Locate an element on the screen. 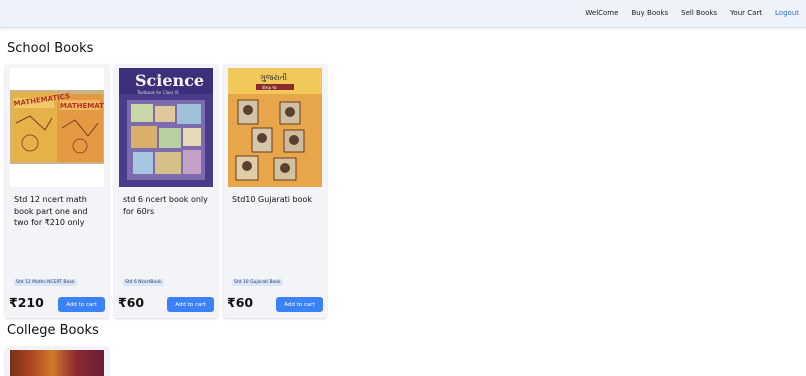 This screenshot has width=806, height=376. book-image is located at coordinates (57, 363).